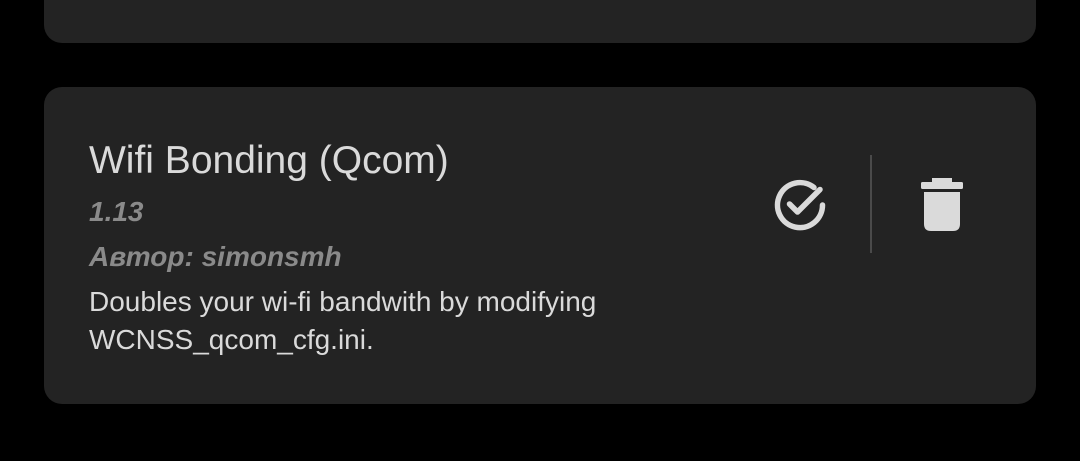 The height and width of the screenshot is (461, 1080). I want to click on actions-divider, so click(871, 204).